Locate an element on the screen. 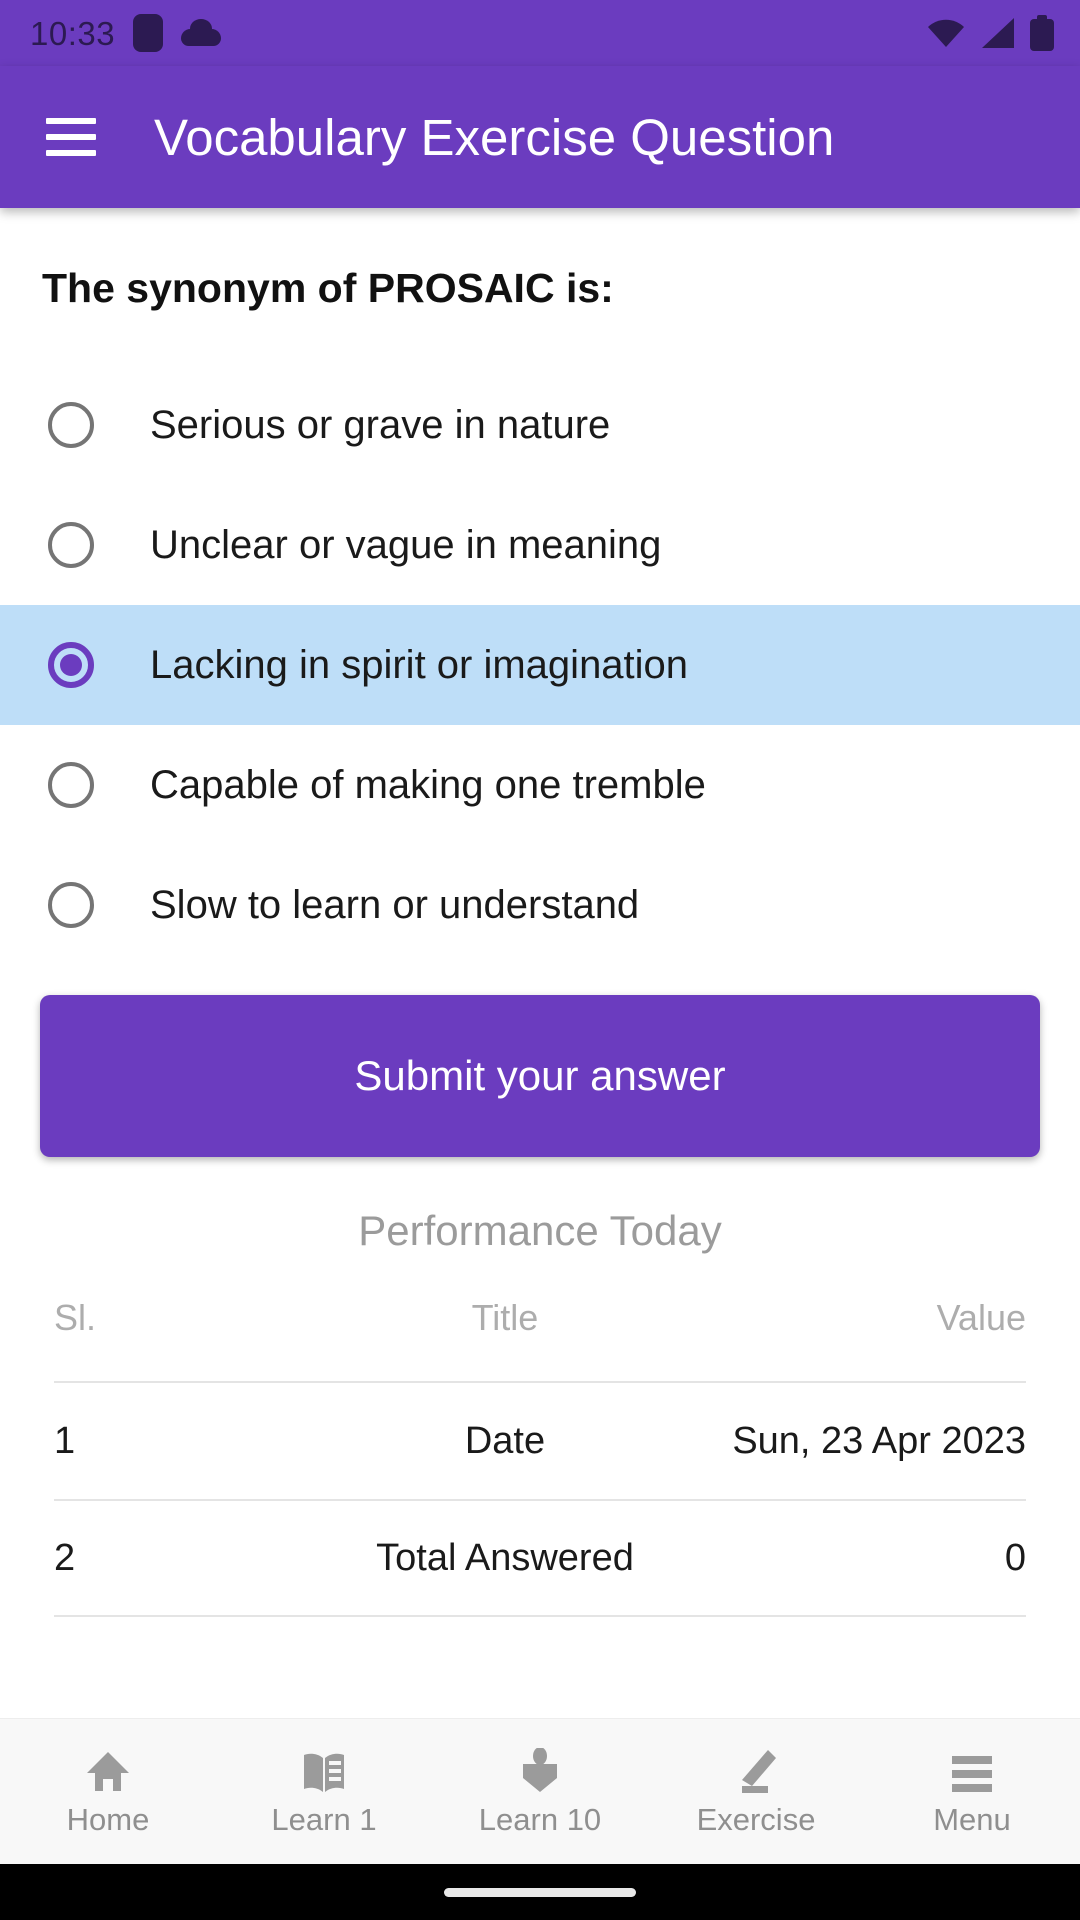 The height and width of the screenshot is (1920, 1080). option-row: Serious or grave in nature is located at coordinates (540, 425).